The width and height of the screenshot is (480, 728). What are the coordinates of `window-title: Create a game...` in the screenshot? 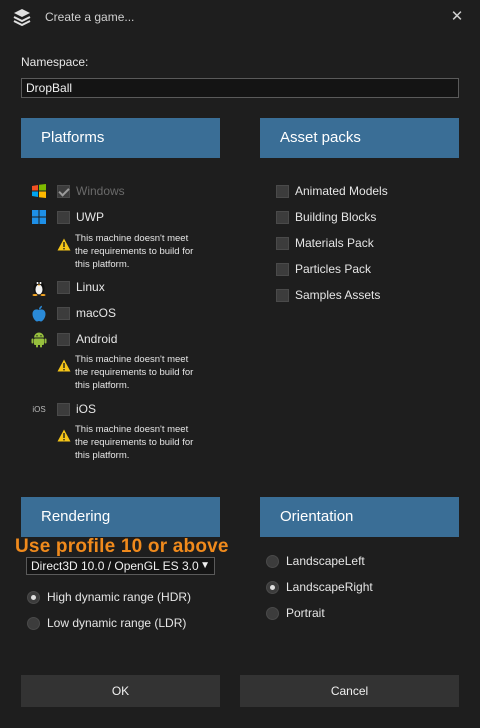 It's located at (90, 17).